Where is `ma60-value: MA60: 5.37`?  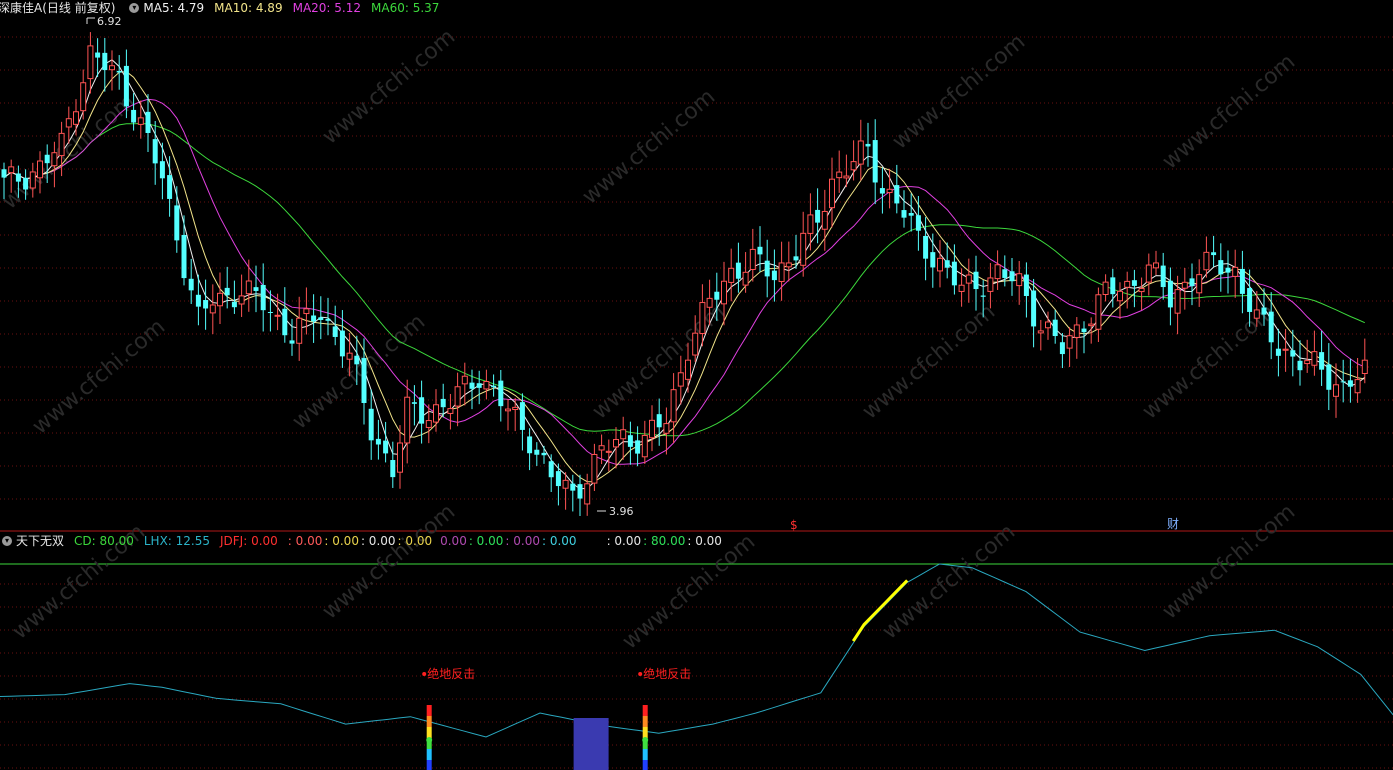
ma60-value: MA60: 5.37 is located at coordinates (405, 8).